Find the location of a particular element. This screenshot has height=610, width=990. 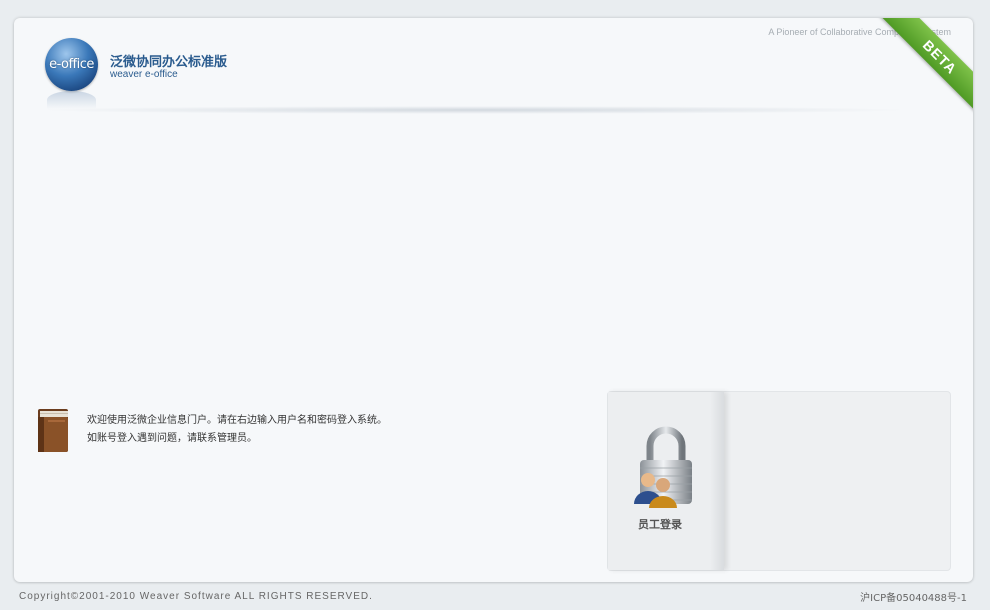

icp-license-text: 沪ICP备05040488号-1 is located at coordinates (913, 598).